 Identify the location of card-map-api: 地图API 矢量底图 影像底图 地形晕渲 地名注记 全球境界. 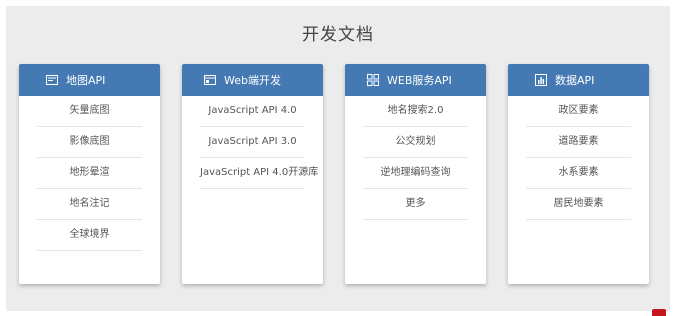
(89, 174).